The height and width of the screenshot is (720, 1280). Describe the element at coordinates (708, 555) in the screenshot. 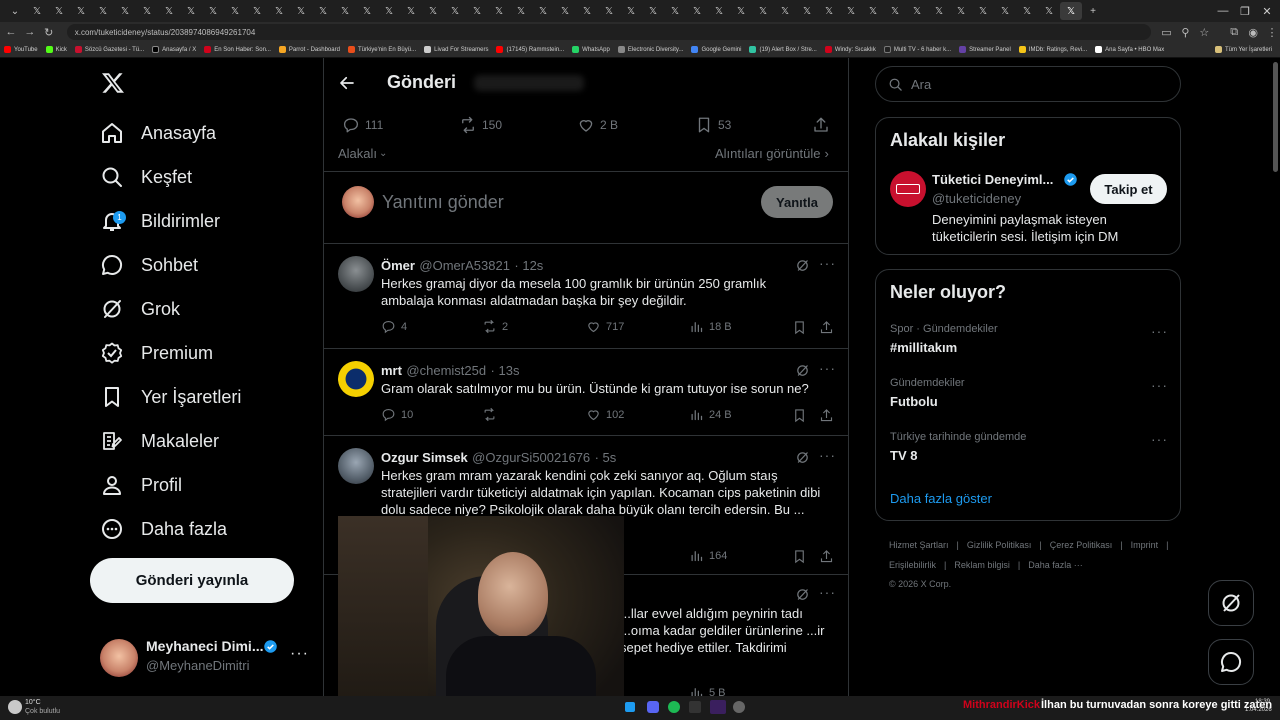

I see `views-button: 164` at that location.